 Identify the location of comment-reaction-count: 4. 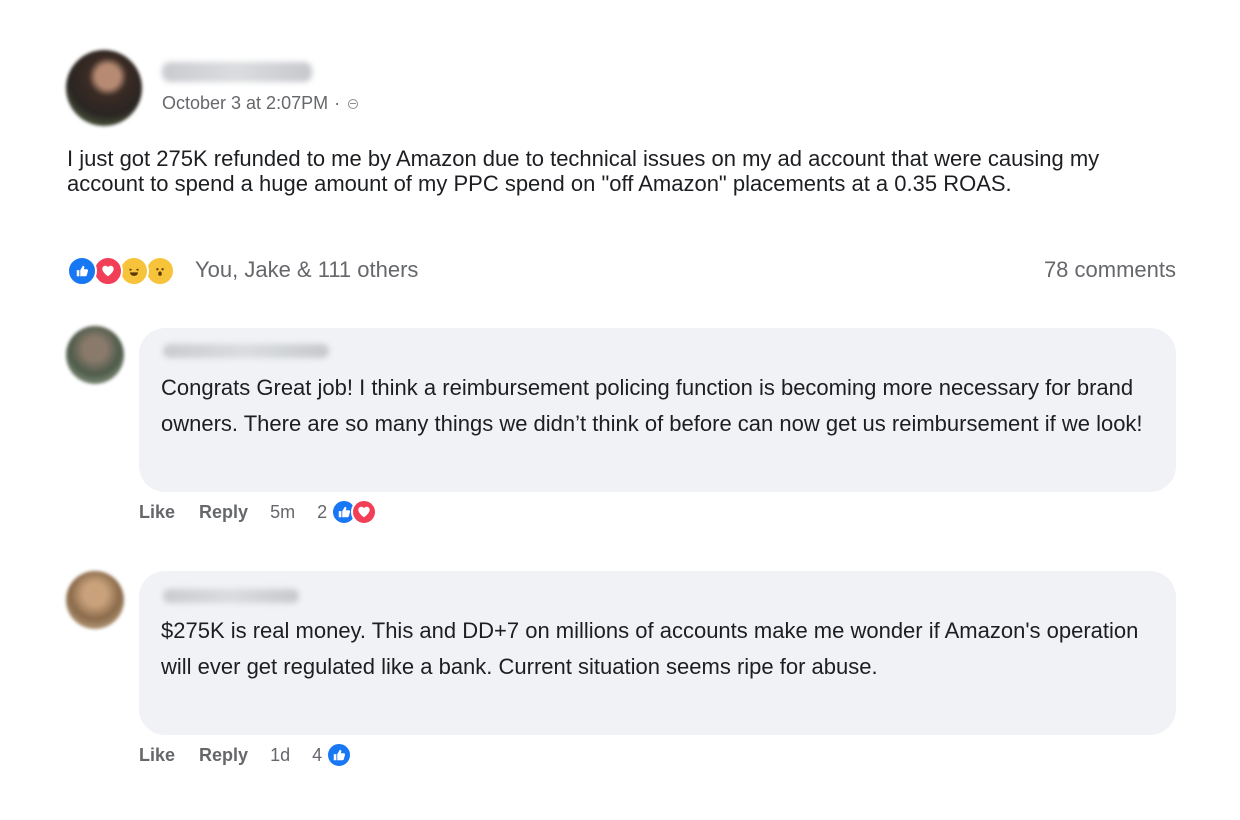
(317, 755).